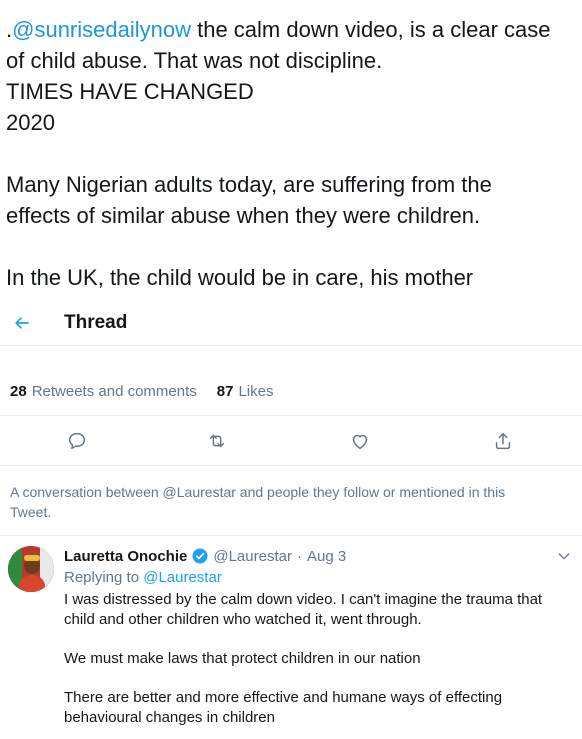 This screenshot has width=582, height=739. I want to click on verified-badge-icon, so click(200, 556).